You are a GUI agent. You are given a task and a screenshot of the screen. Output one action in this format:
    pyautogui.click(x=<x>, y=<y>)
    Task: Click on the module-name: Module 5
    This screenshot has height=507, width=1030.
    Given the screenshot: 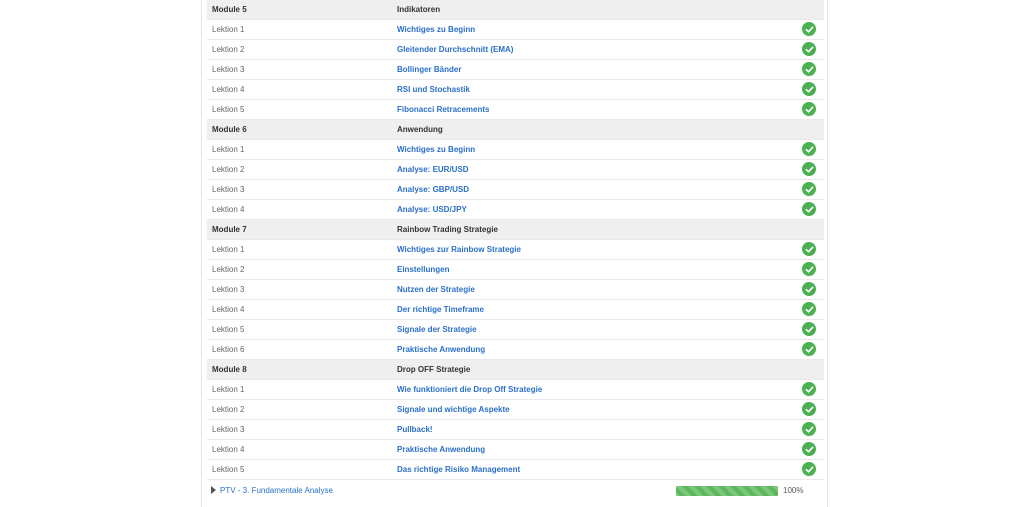 What is the action you would take?
    pyautogui.click(x=229, y=9)
    